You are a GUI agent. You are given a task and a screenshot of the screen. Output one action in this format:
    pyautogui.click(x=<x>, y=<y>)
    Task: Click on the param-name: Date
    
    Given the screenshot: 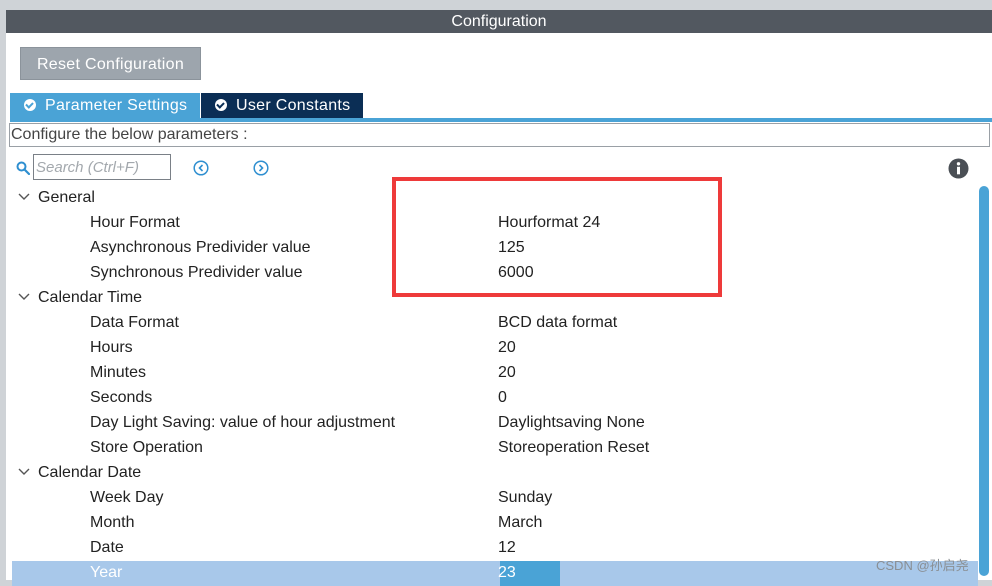 What is the action you would take?
    pyautogui.click(x=107, y=547)
    